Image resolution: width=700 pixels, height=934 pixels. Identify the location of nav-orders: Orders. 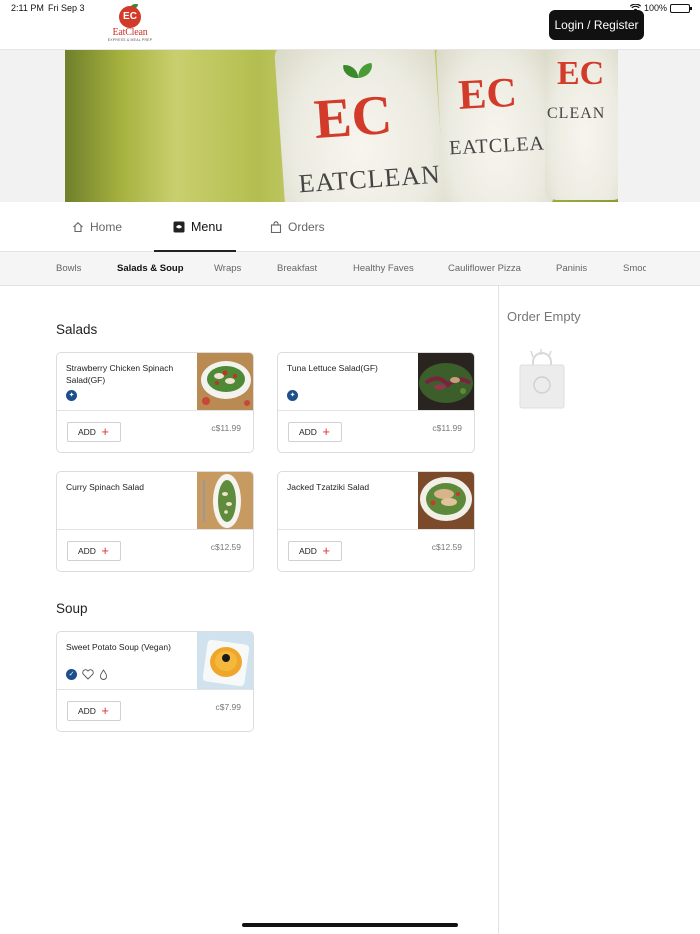
(297, 227).